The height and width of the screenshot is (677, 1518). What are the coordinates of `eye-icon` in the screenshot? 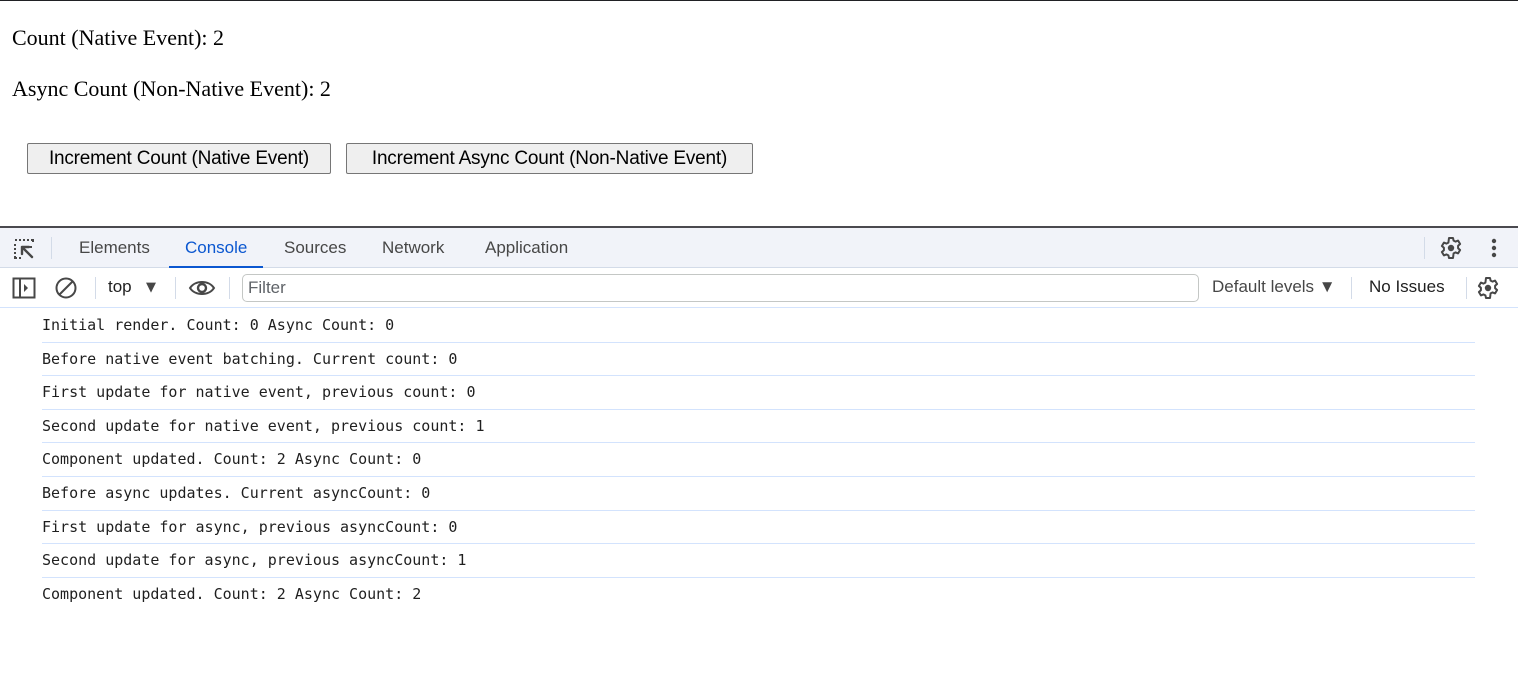 It's located at (202, 290).